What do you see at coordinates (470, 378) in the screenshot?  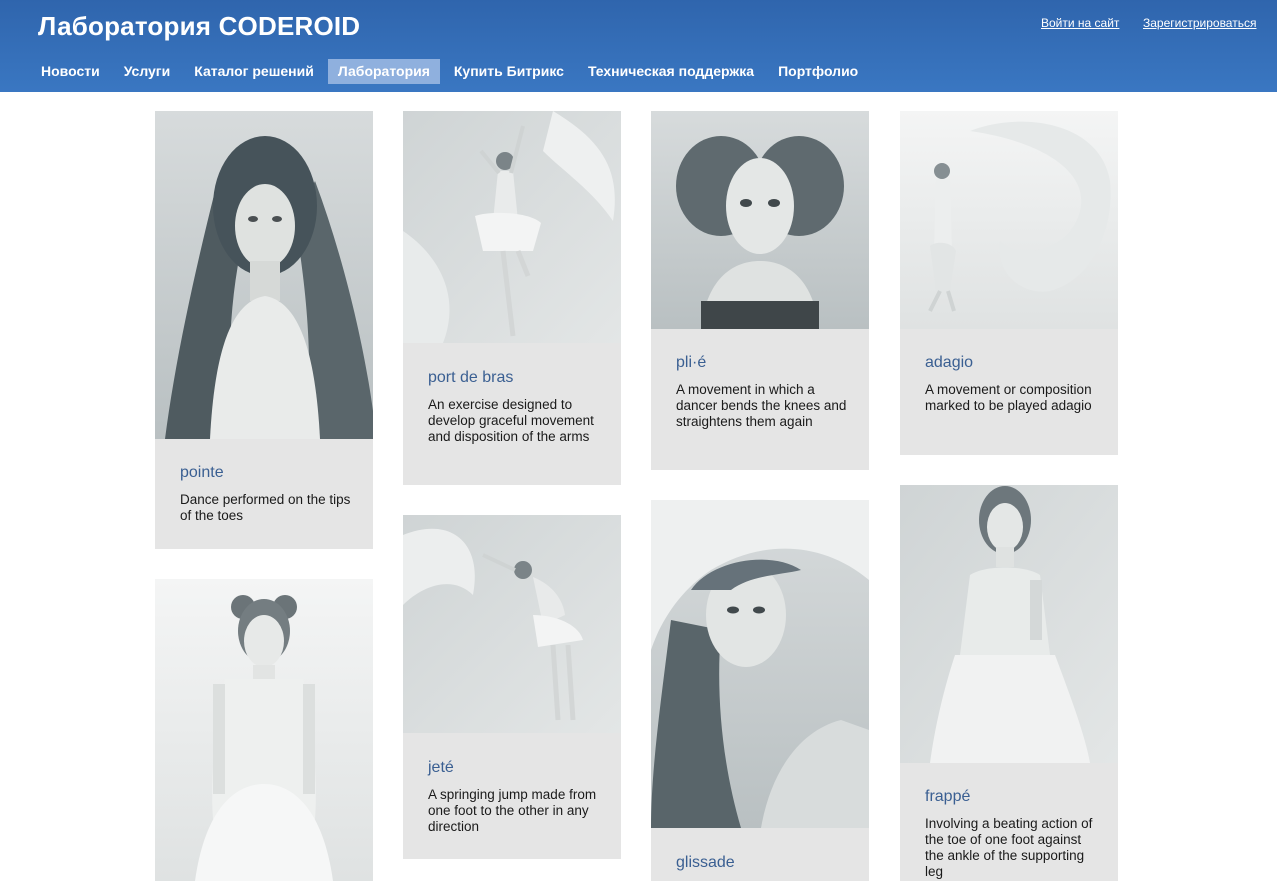 I see `card-title: port de bras` at bounding box center [470, 378].